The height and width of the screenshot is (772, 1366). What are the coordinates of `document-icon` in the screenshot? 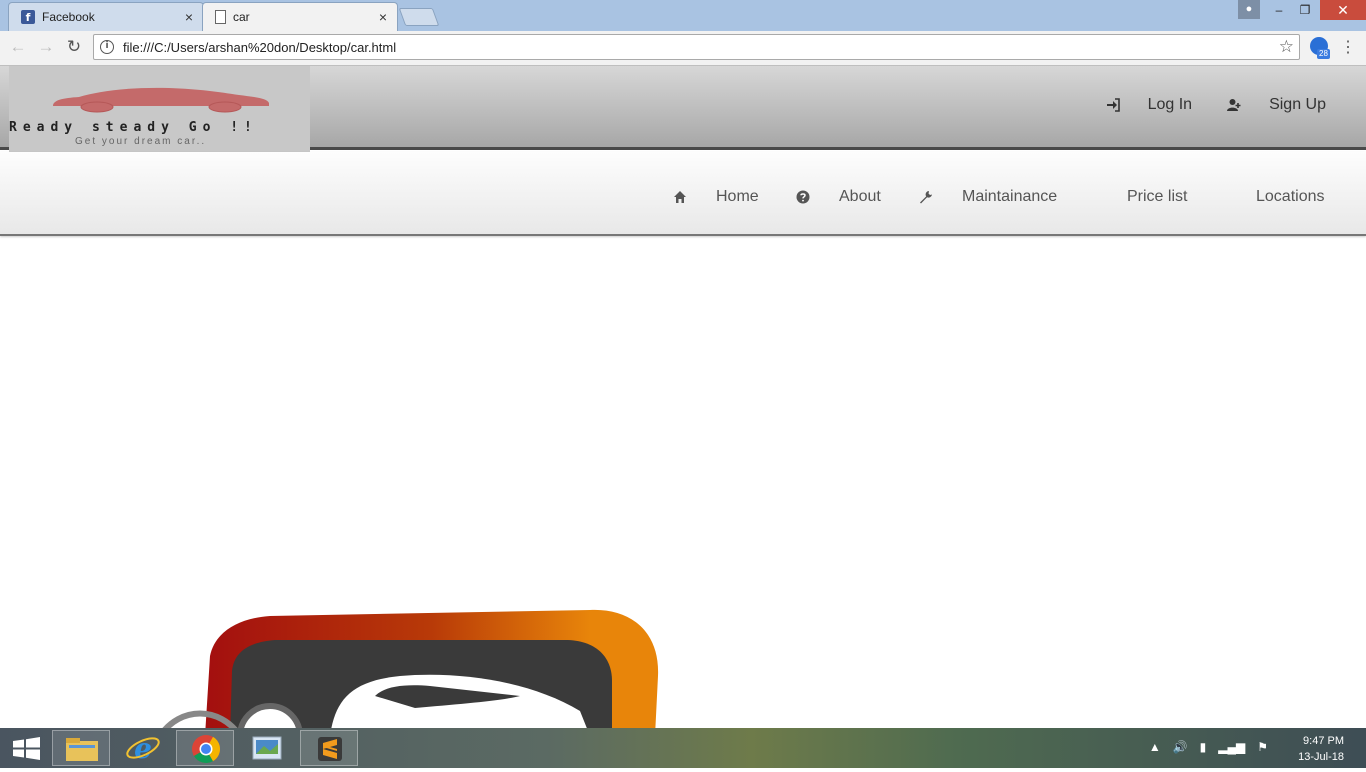 It's located at (220, 17).